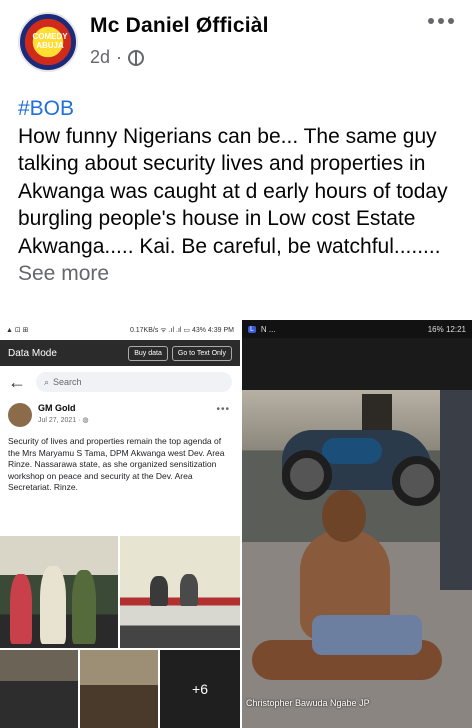  I want to click on status-bar-left: ▲ ⊡ ⊞, so click(17, 330).